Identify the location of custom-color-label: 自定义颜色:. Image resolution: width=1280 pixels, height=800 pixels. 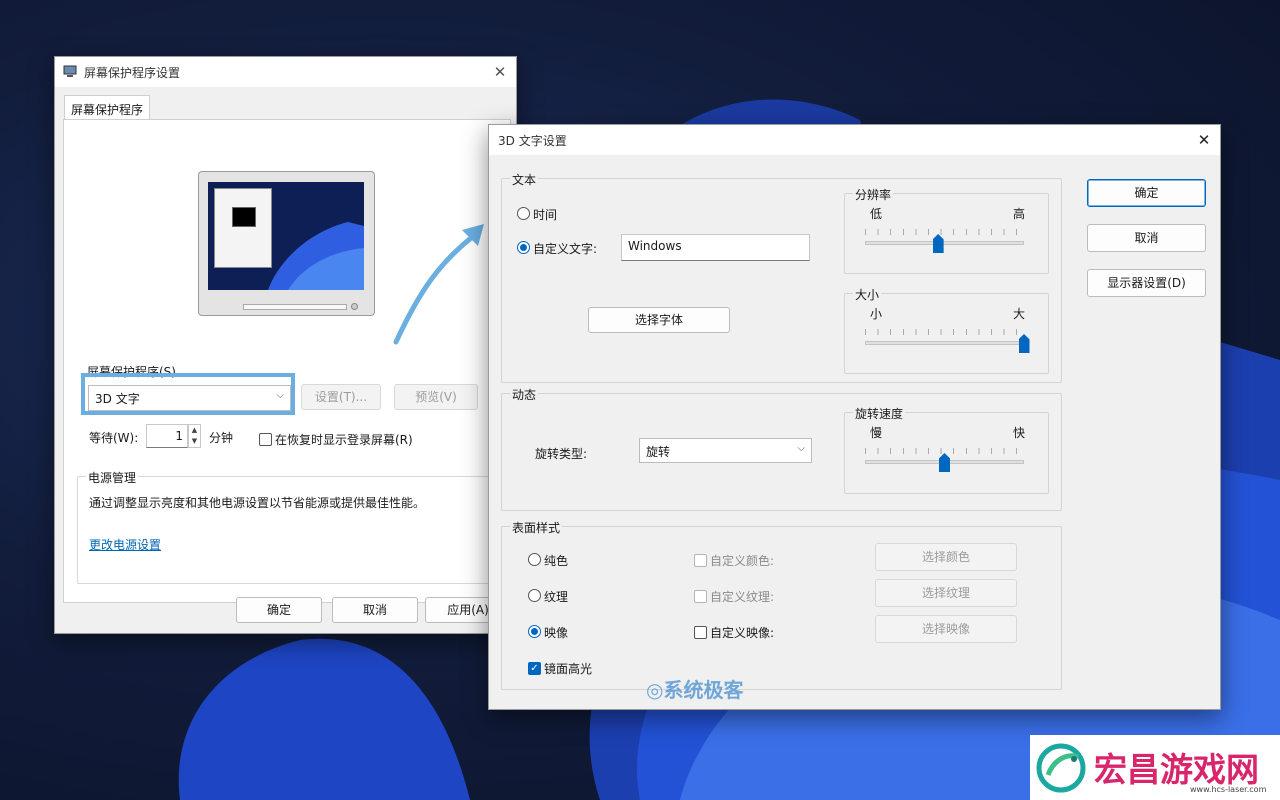
(742, 561).